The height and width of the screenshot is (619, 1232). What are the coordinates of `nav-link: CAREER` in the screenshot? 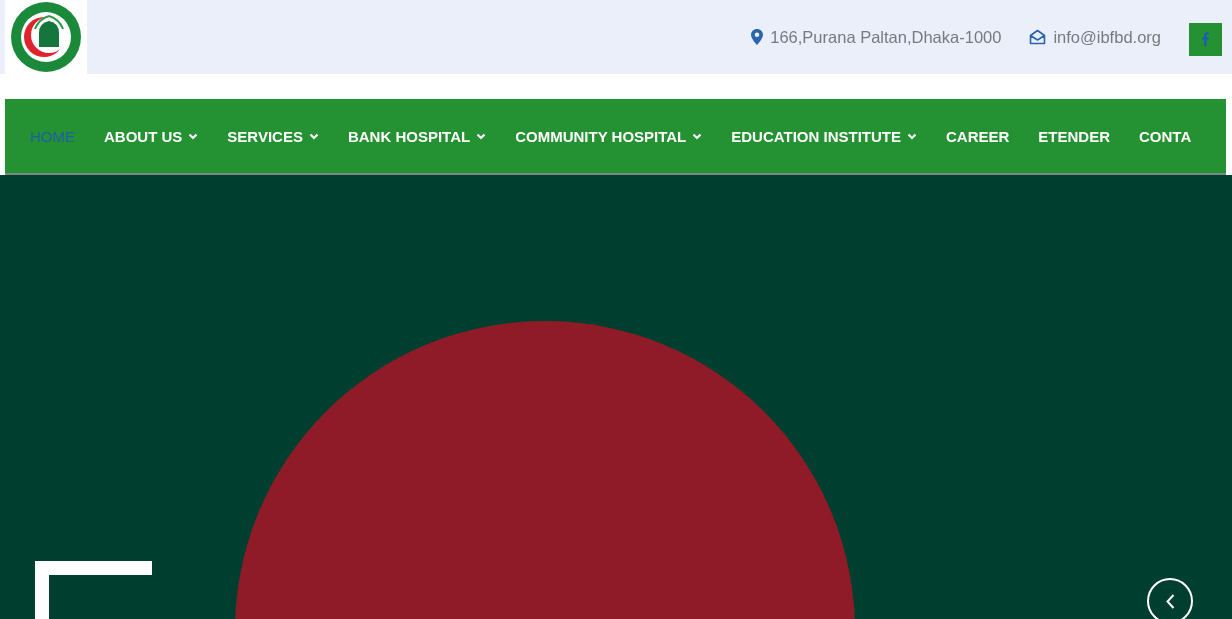 It's located at (978, 136).